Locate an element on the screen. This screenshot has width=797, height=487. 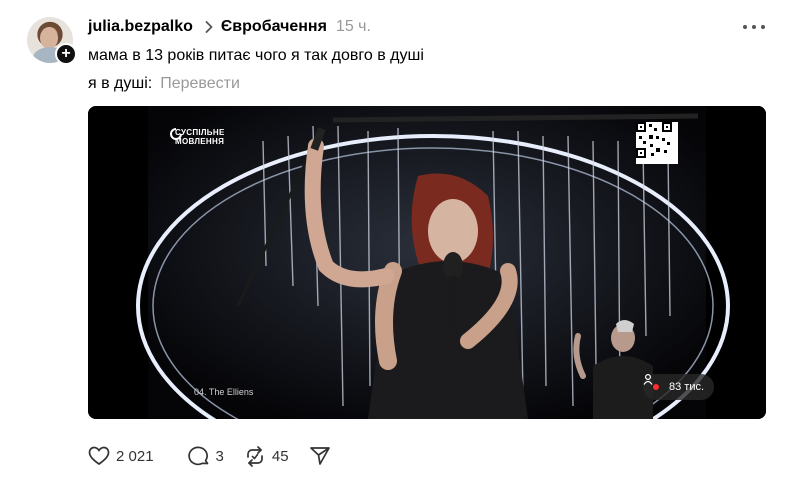
post-header: julia.bezpalko Євробачення 15 ч. is located at coordinates (229, 27).